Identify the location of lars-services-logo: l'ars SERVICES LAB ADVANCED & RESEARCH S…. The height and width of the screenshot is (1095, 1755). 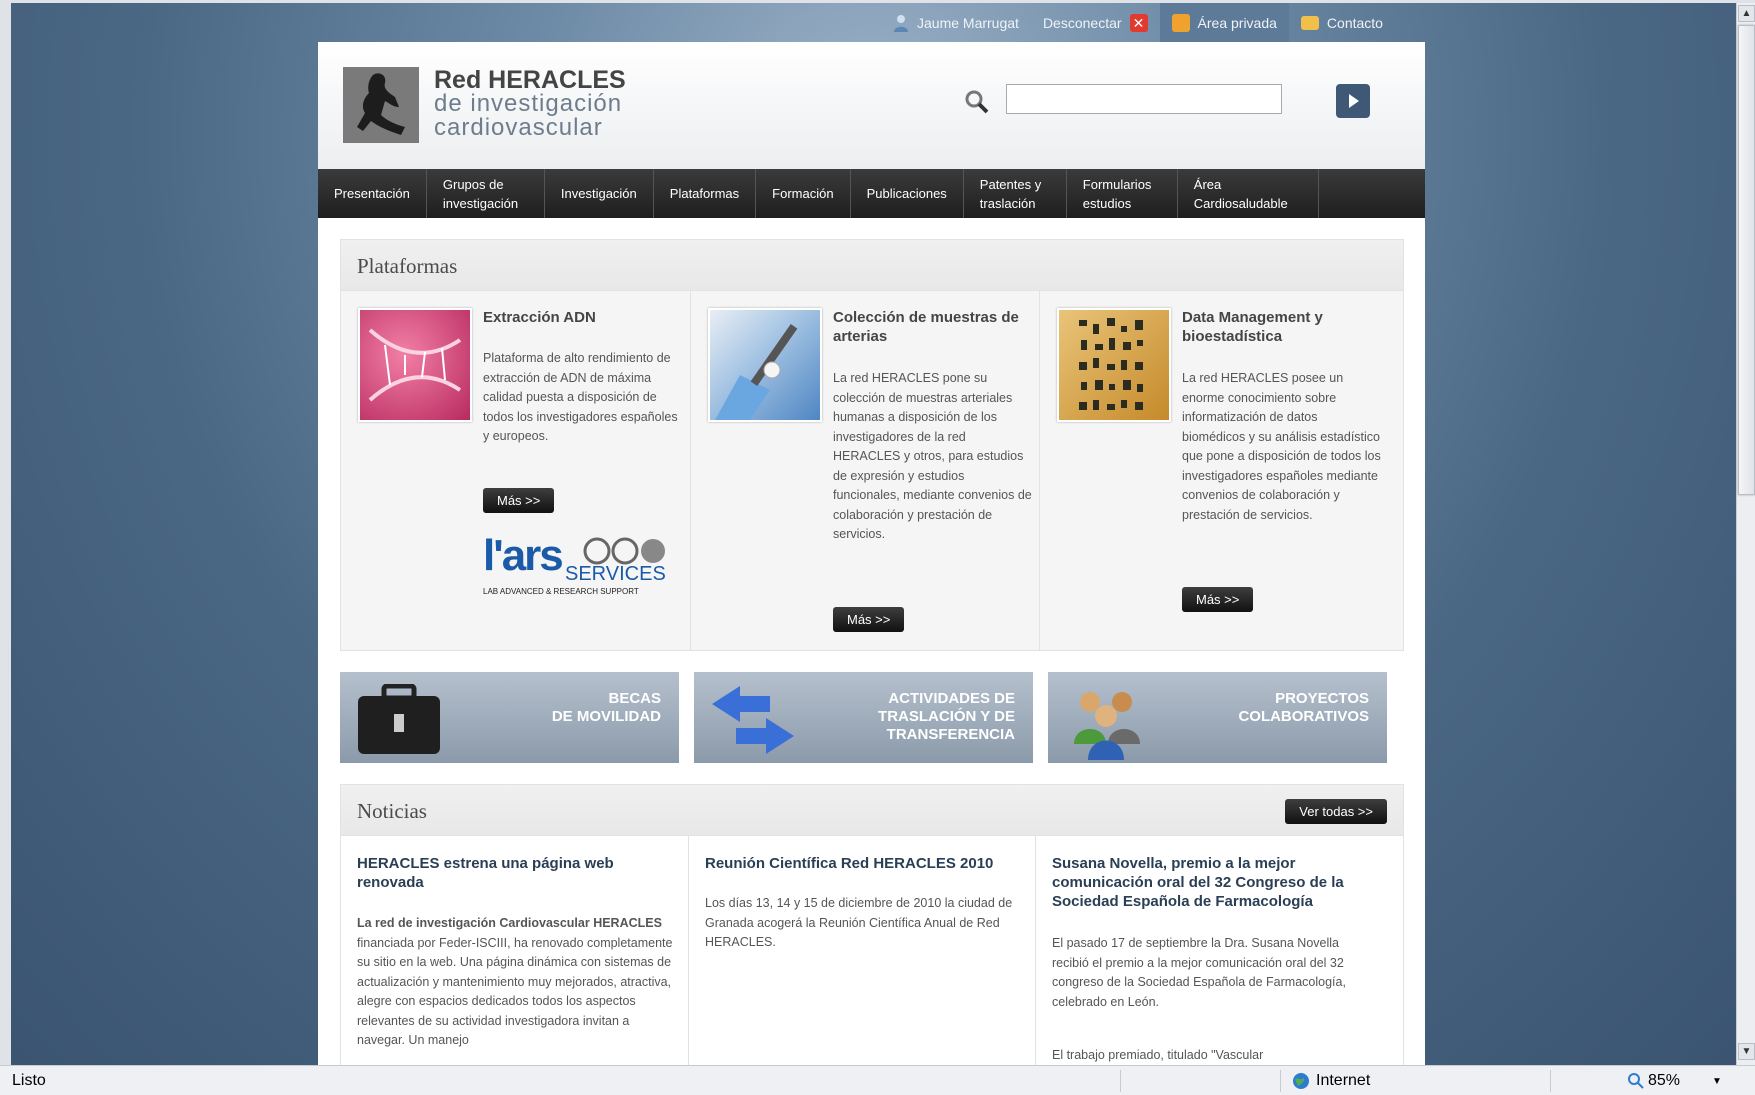
(575, 565).